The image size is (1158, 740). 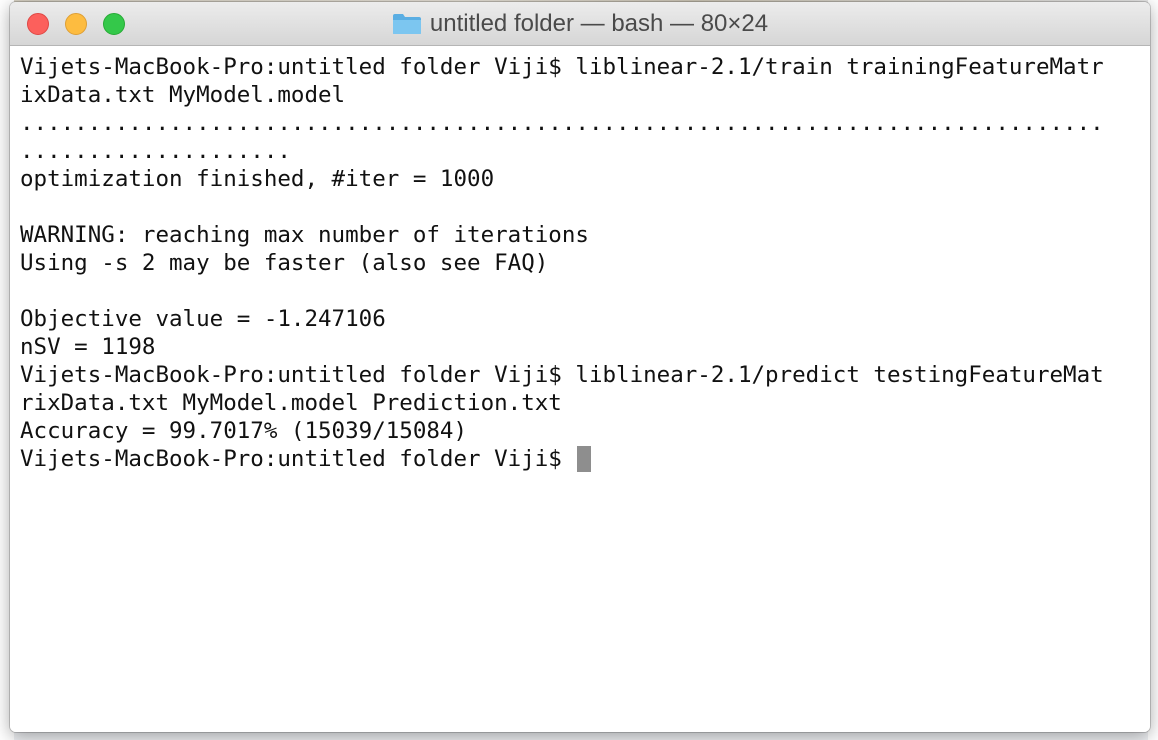 What do you see at coordinates (599, 23) in the screenshot?
I see `window-title: untitled folder — bash — 80×24` at bounding box center [599, 23].